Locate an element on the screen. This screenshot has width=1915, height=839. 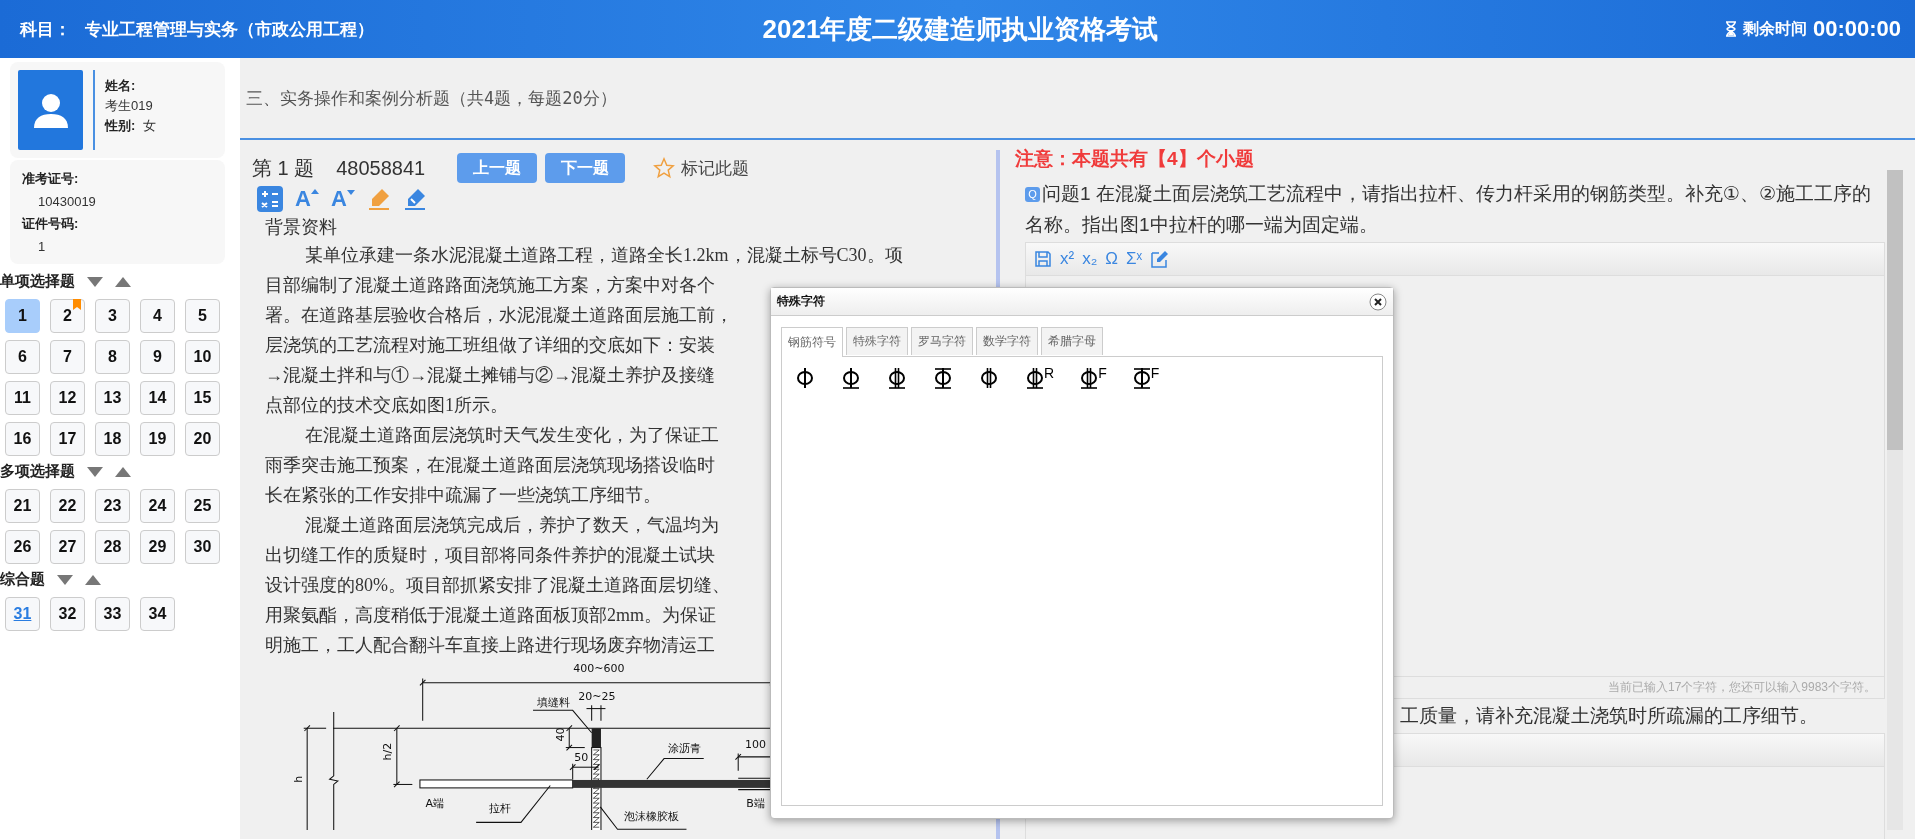
scrollbar is located at coordinates (1895, 500).